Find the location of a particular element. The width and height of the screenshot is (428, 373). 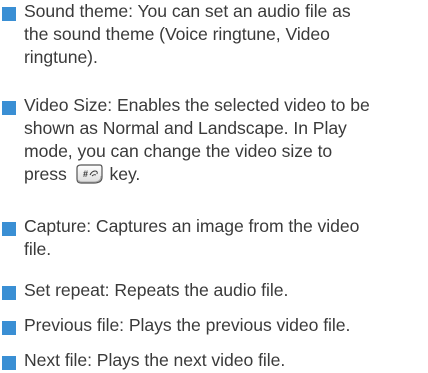

text-line: the sound theme (Voice ringtune, Video is located at coordinates (177, 34).